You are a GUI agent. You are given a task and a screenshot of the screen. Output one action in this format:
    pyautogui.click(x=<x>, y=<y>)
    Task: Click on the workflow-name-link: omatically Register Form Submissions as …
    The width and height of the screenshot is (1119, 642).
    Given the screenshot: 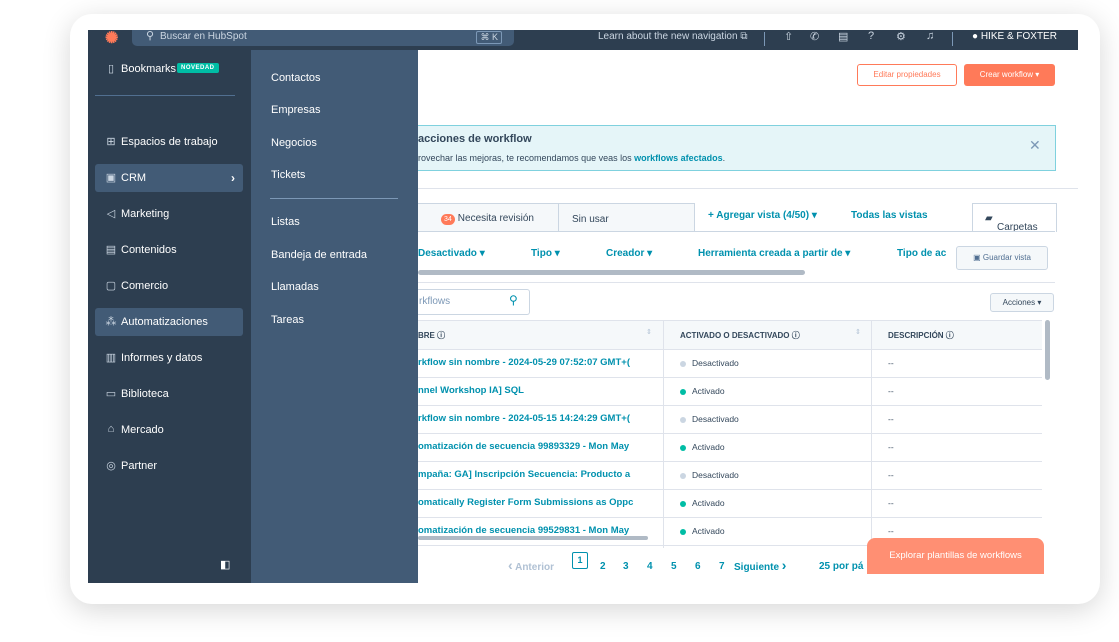 What is the action you would take?
    pyautogui.click(x=533, y=502)
    